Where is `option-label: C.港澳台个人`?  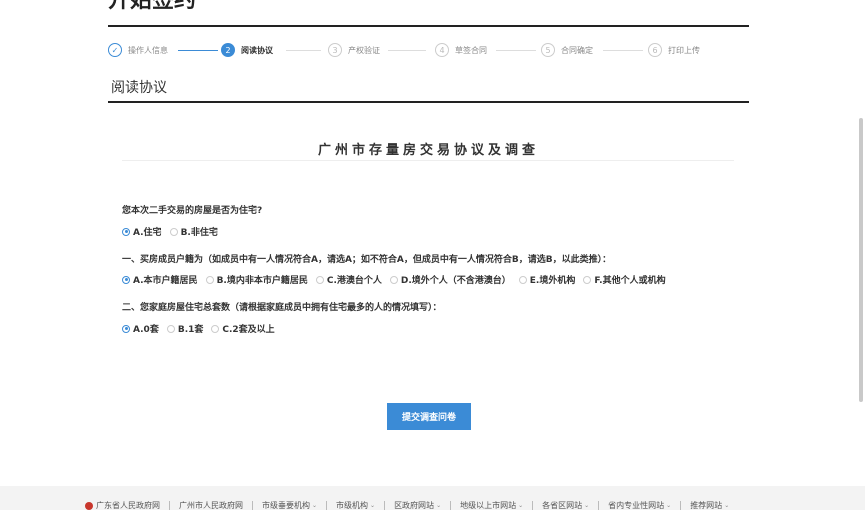
option-label: C.港澳台个人 is located at coordinates (354, 281).